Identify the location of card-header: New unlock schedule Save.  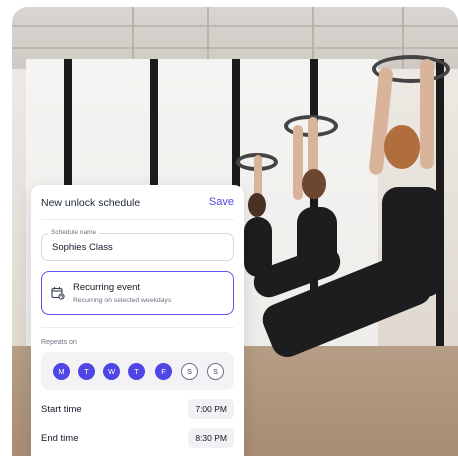
(137, 205).